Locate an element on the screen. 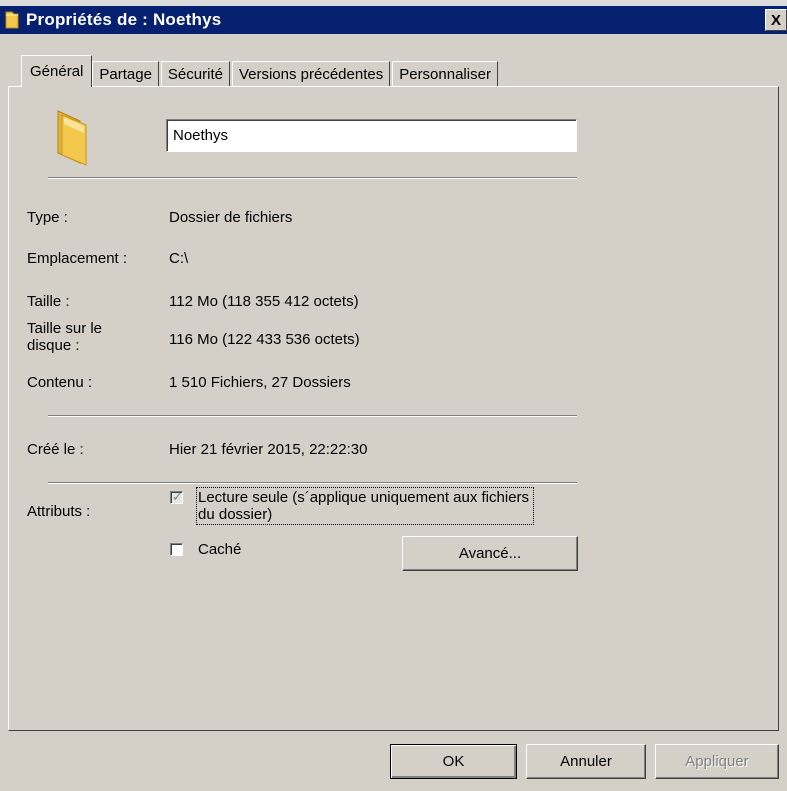 Image resolution: width=787 pixels, height=791 pixels. contents-label: Contenu : is located at coordinates (60, 382).